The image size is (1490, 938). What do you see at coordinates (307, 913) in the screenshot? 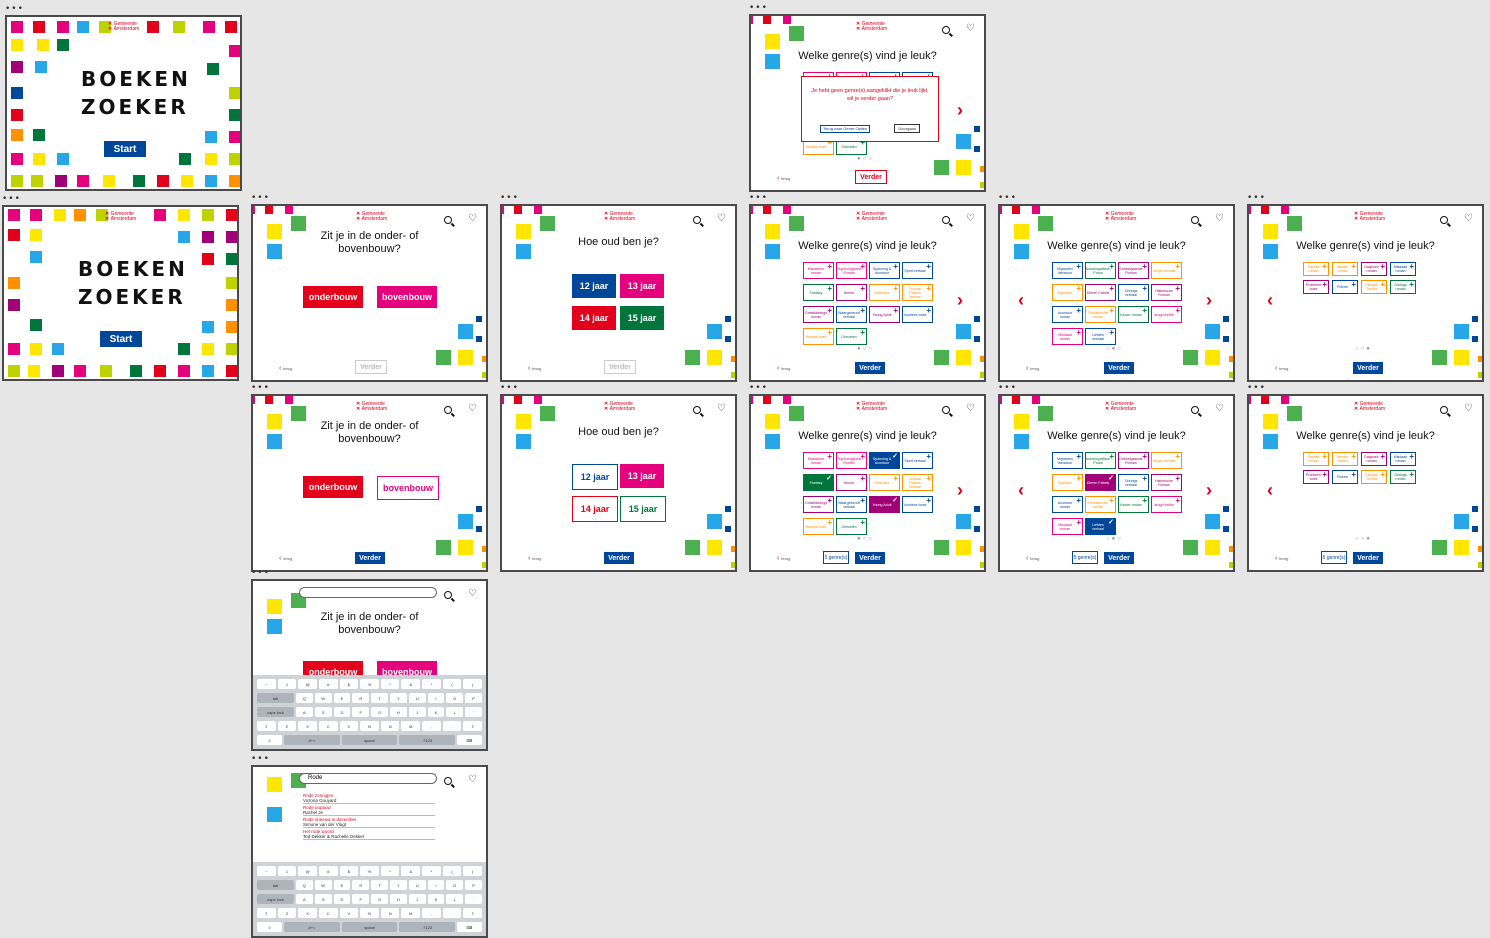
I see `keyboard-key: X` at bounding box center [307, 913].